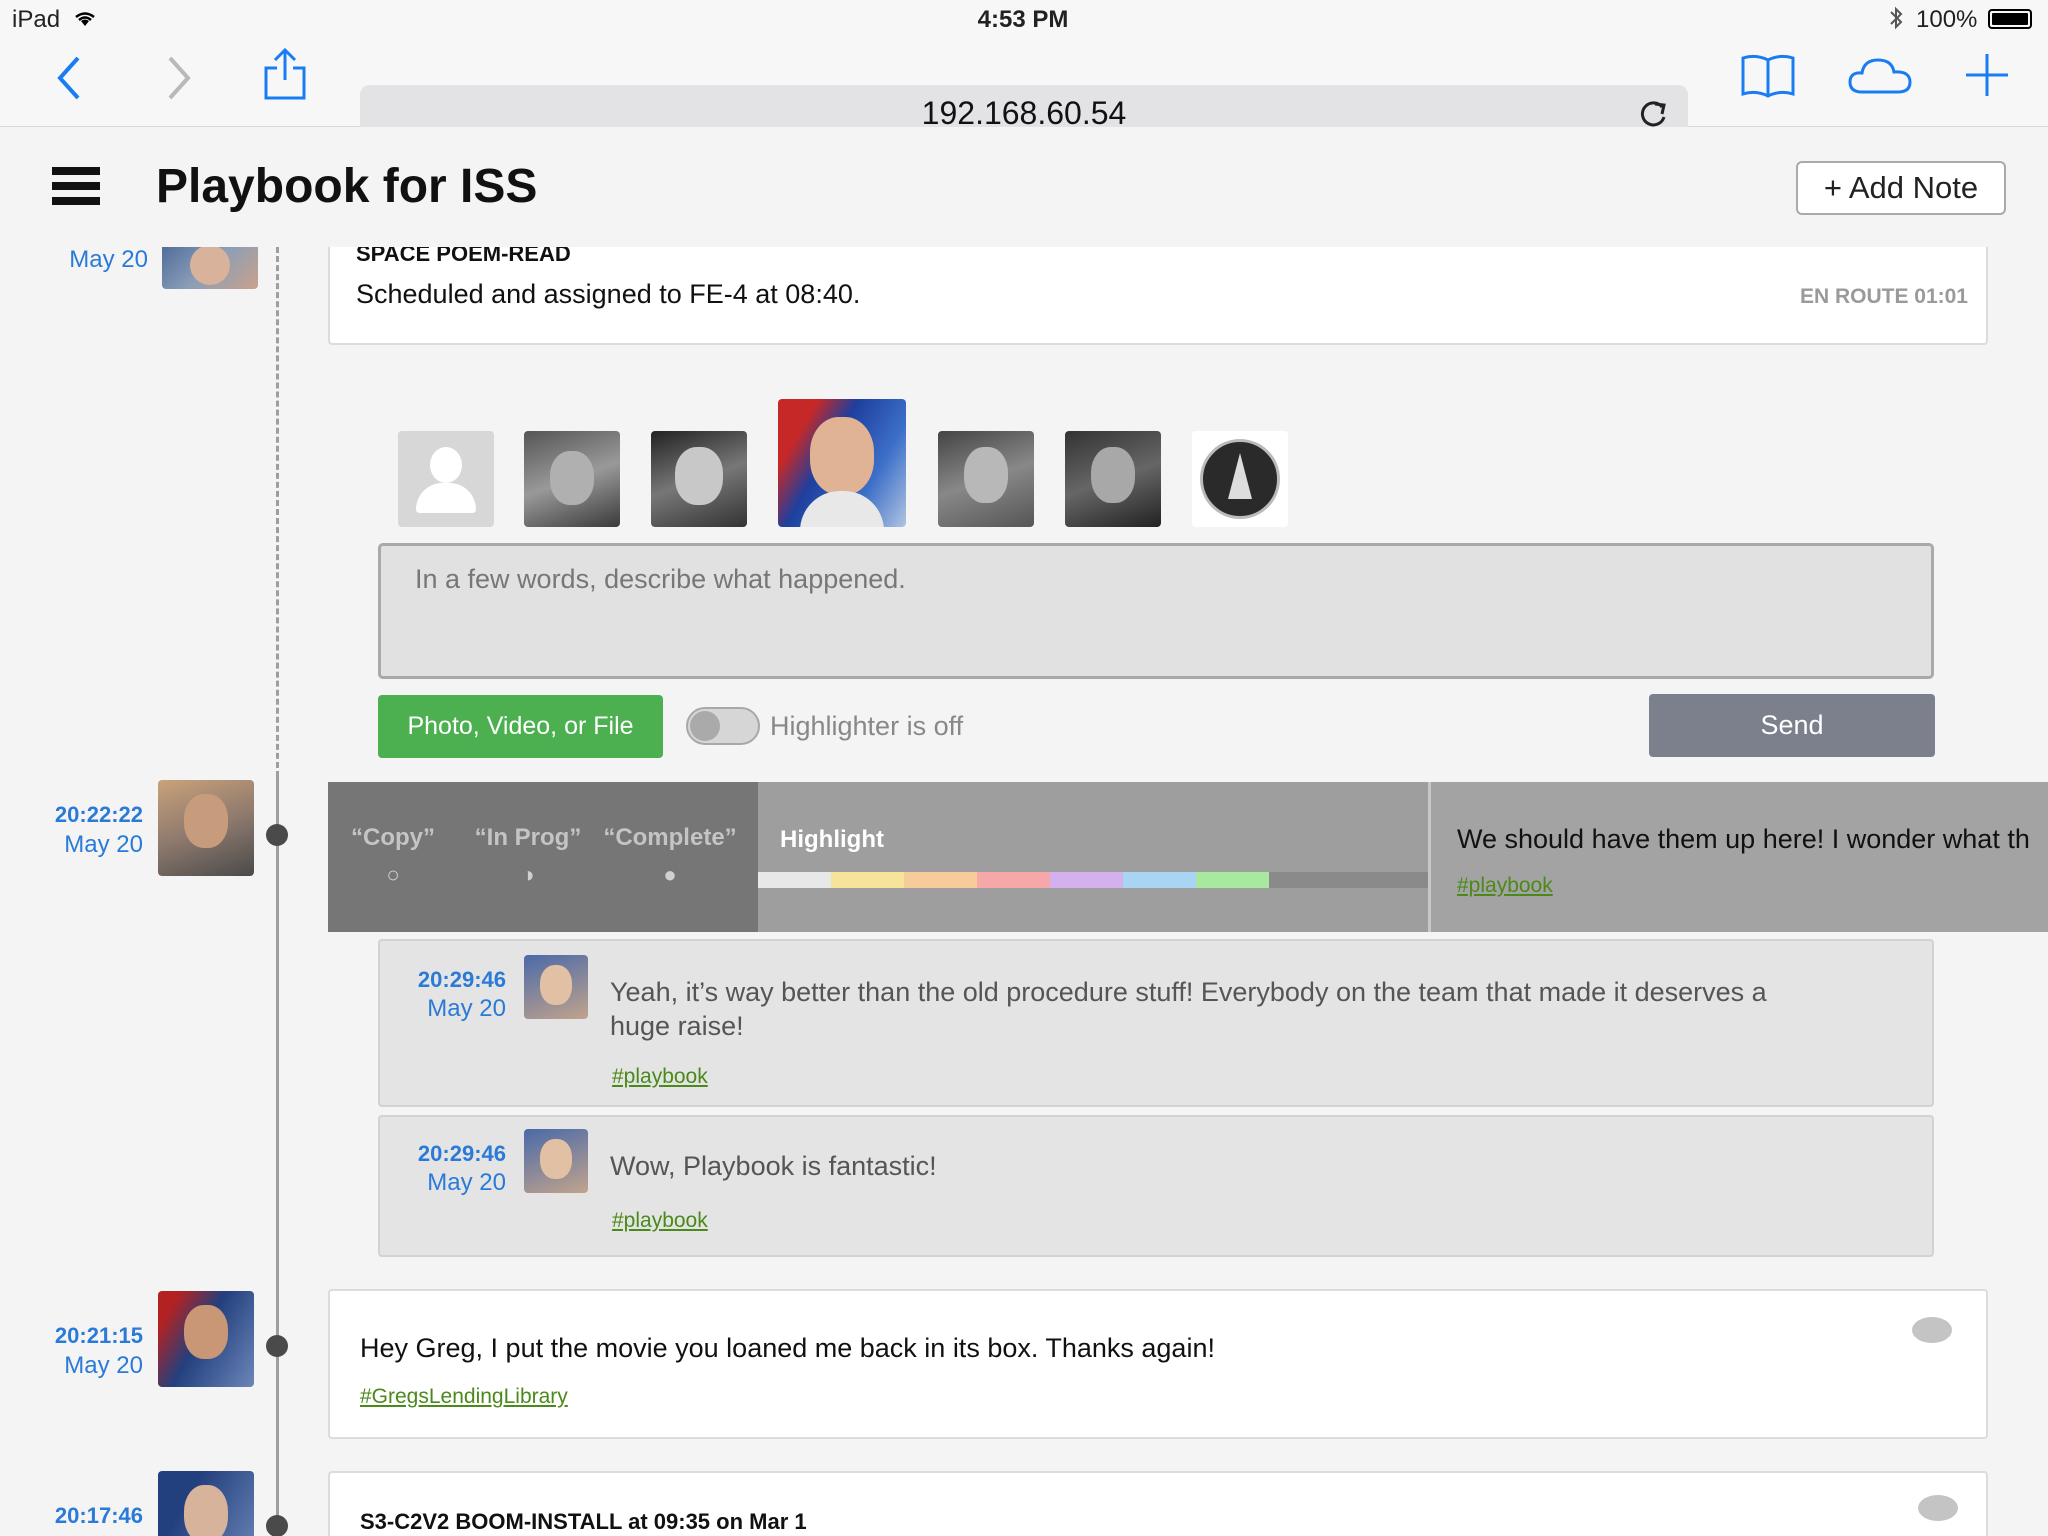 The height and width of the screenshot is (1536, 2048). Describe the element at coordinates (393, 837) in the screenshot. I see `option-label: “Copy”` at that location.